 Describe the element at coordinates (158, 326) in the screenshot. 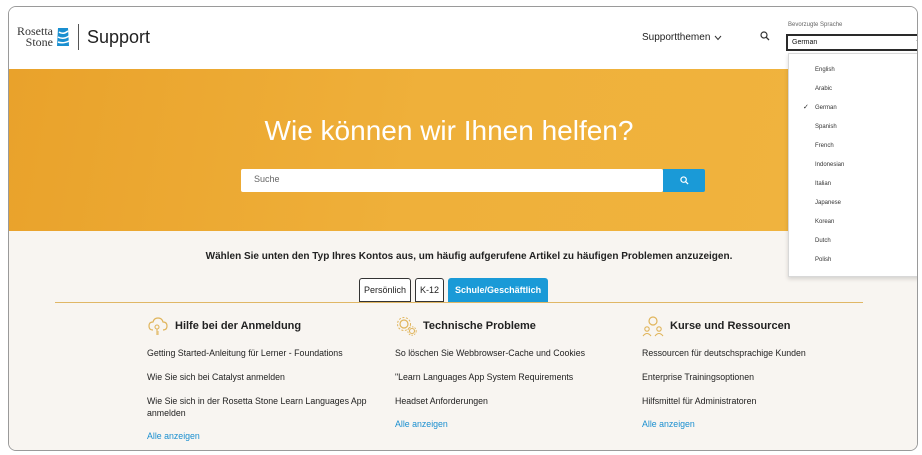

I see `cloud-key-icon` at that location.